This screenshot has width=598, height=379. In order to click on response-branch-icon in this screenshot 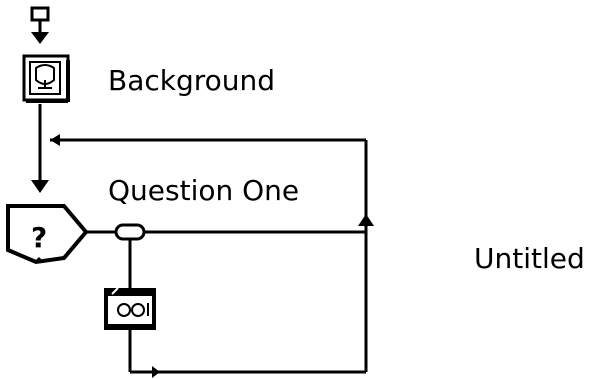, I will do `click(130, 232)`.